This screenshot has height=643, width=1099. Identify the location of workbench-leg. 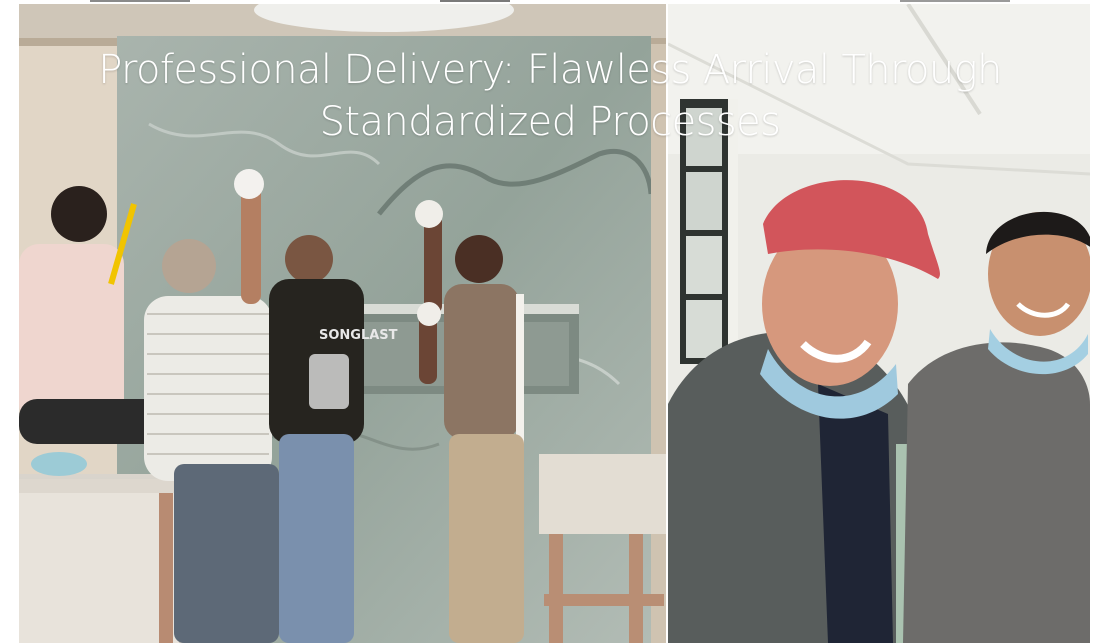
(166, 568).